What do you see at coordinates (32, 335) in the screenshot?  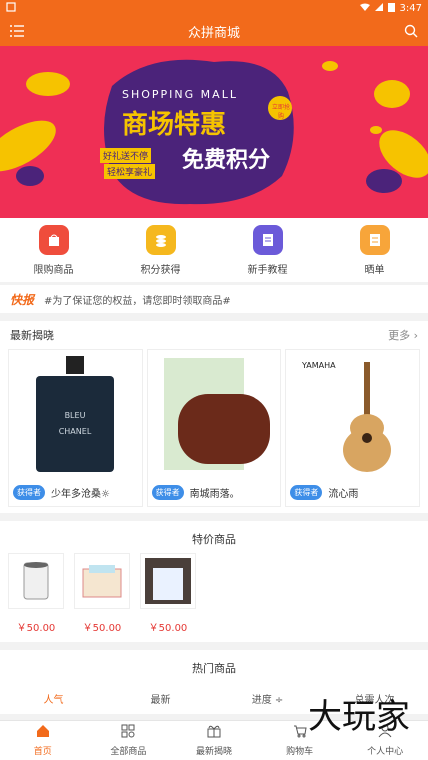 I see `section-title: 最新揭晓` at bounding box center [32, 335].